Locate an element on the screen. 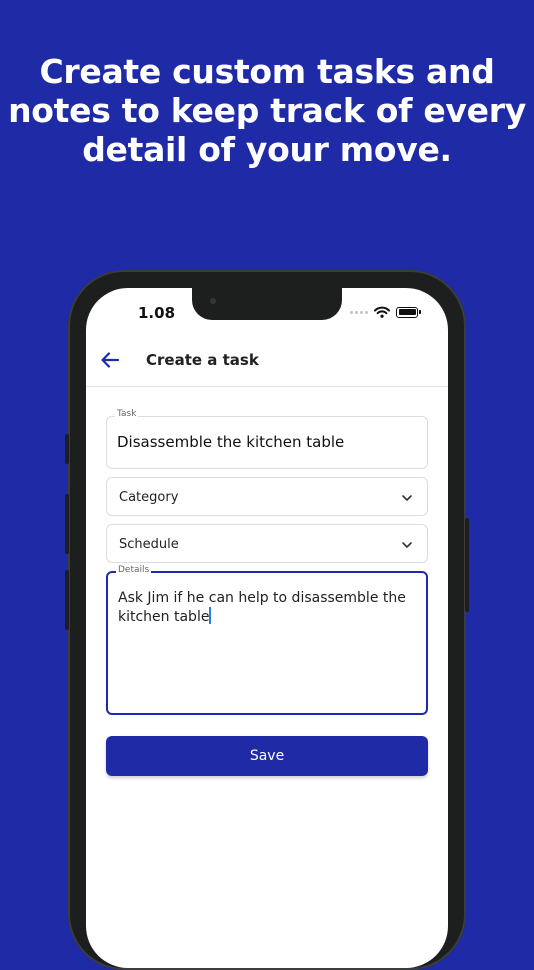 This screenshot has height=970, width=534. category-select: Category is located at coordinates (267, 496).